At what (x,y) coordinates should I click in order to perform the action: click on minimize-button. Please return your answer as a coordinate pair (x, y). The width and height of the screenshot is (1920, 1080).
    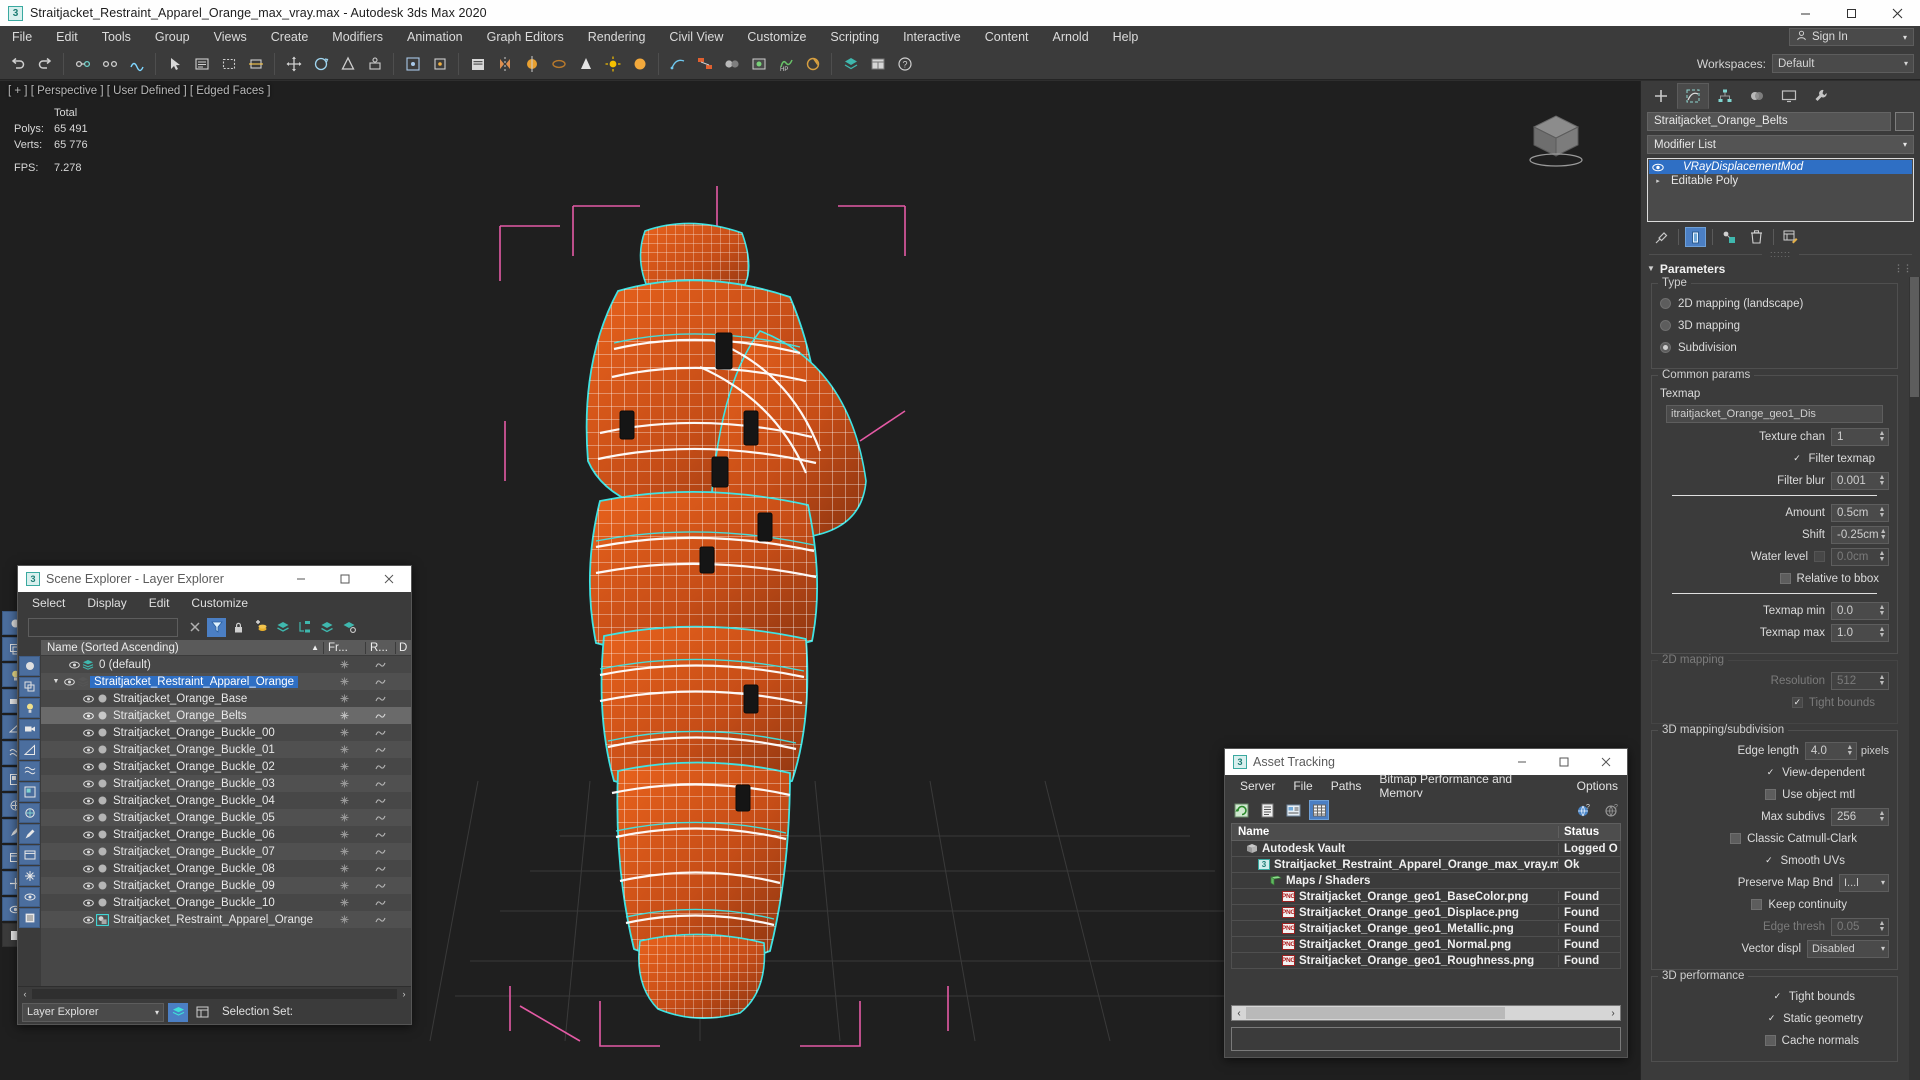
    Looking at the image, I should click on (1805, 13).